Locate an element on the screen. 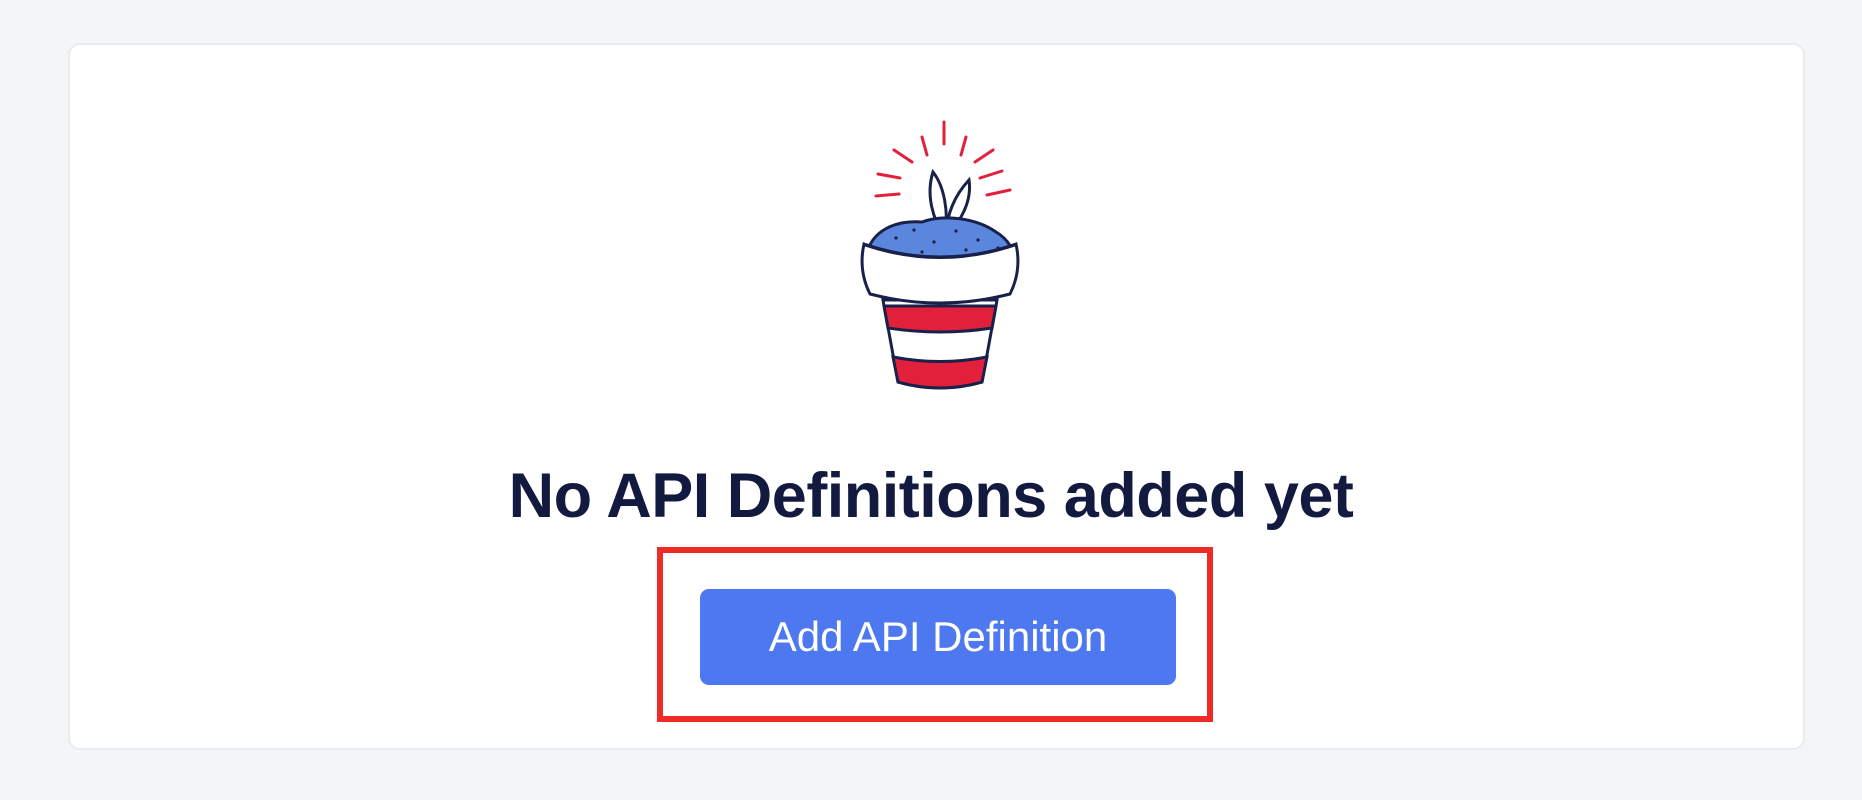 This screenshot has width=1862, height=800. add-api-definition-button: Add API Definition is located at coordinates (938, 637).